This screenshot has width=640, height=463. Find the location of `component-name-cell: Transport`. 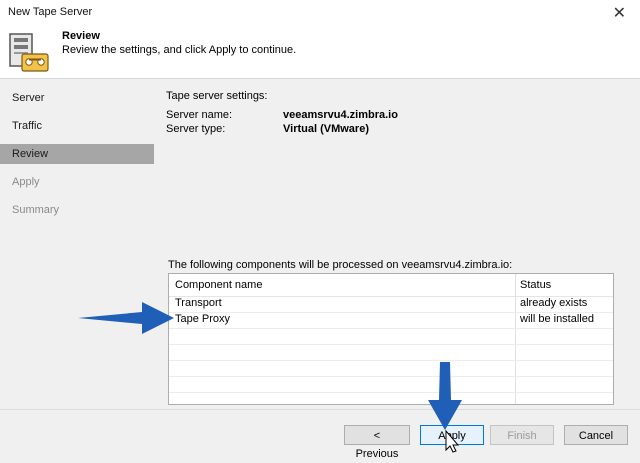

component-name-cell: Transport is located at coordinates (198, 303).